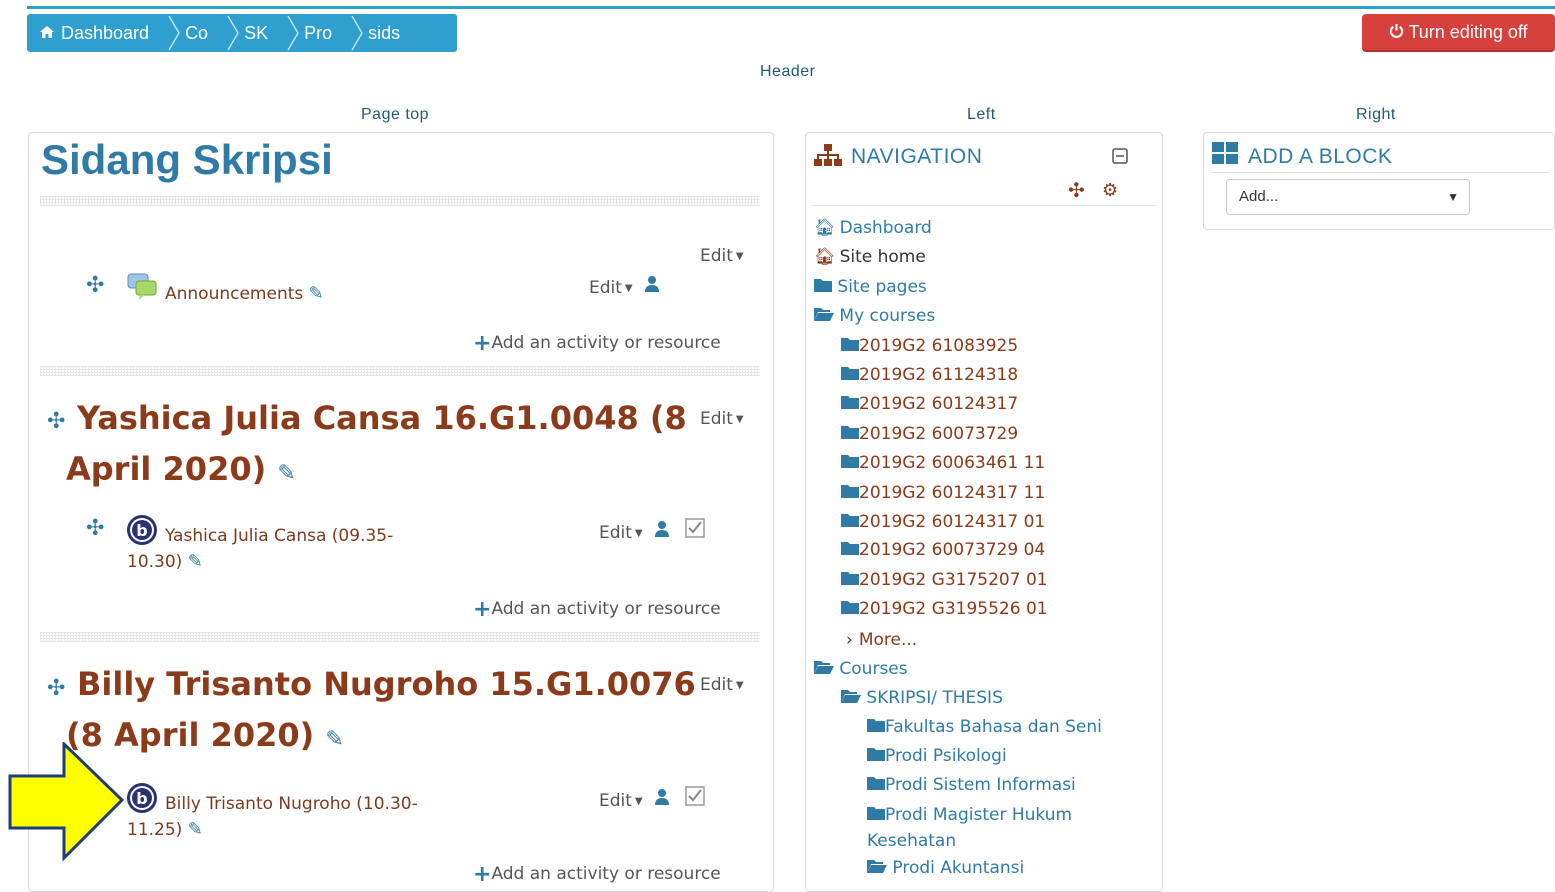  What do you see at coordinates (1225, 155) in the screenshot?
I see `blocks-grid-icon` at bounding box center [1225, 155].